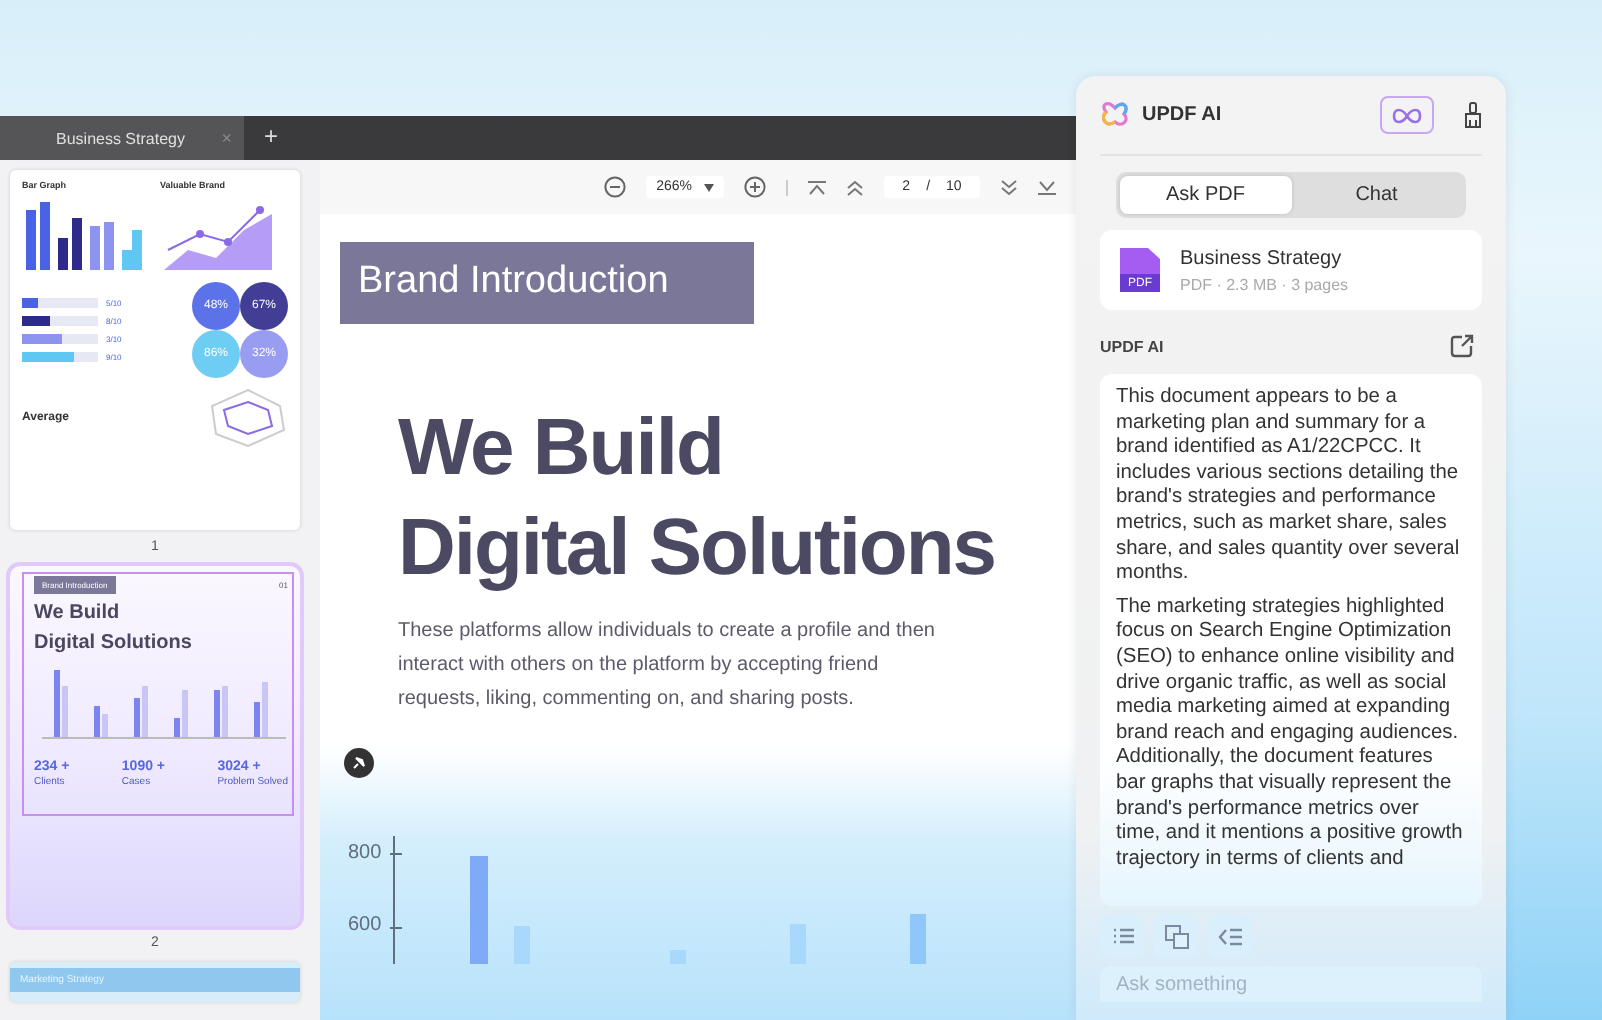 Image resolution: width=1602 pixels, height=1020 pixels. I want to click on document-tab: Business Strategy ×, so click(122, 138).